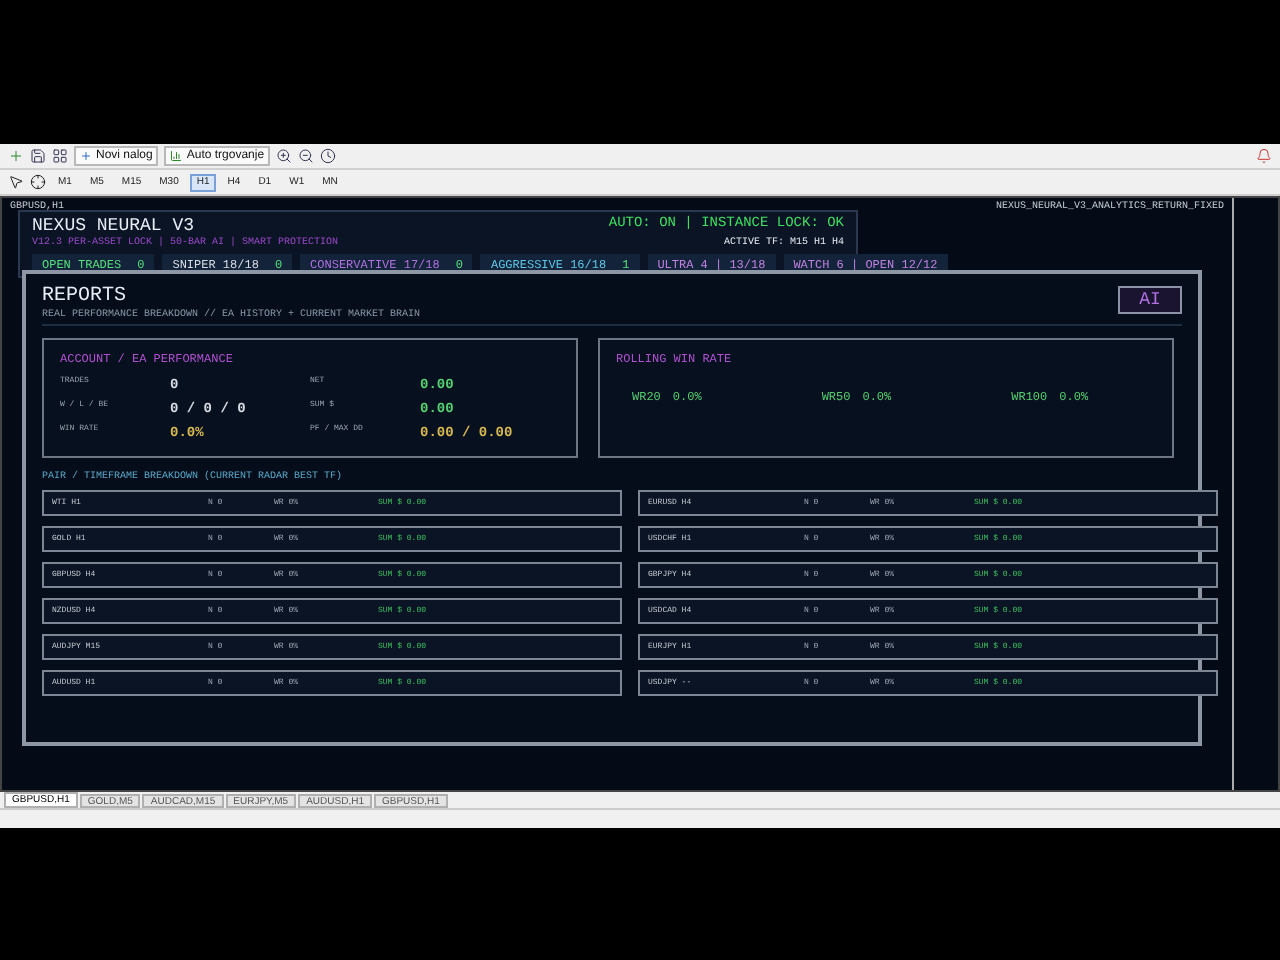  Describe the element at coordinates (306, 156) in the screenshot. I see `zoom-out-icon` at that location.